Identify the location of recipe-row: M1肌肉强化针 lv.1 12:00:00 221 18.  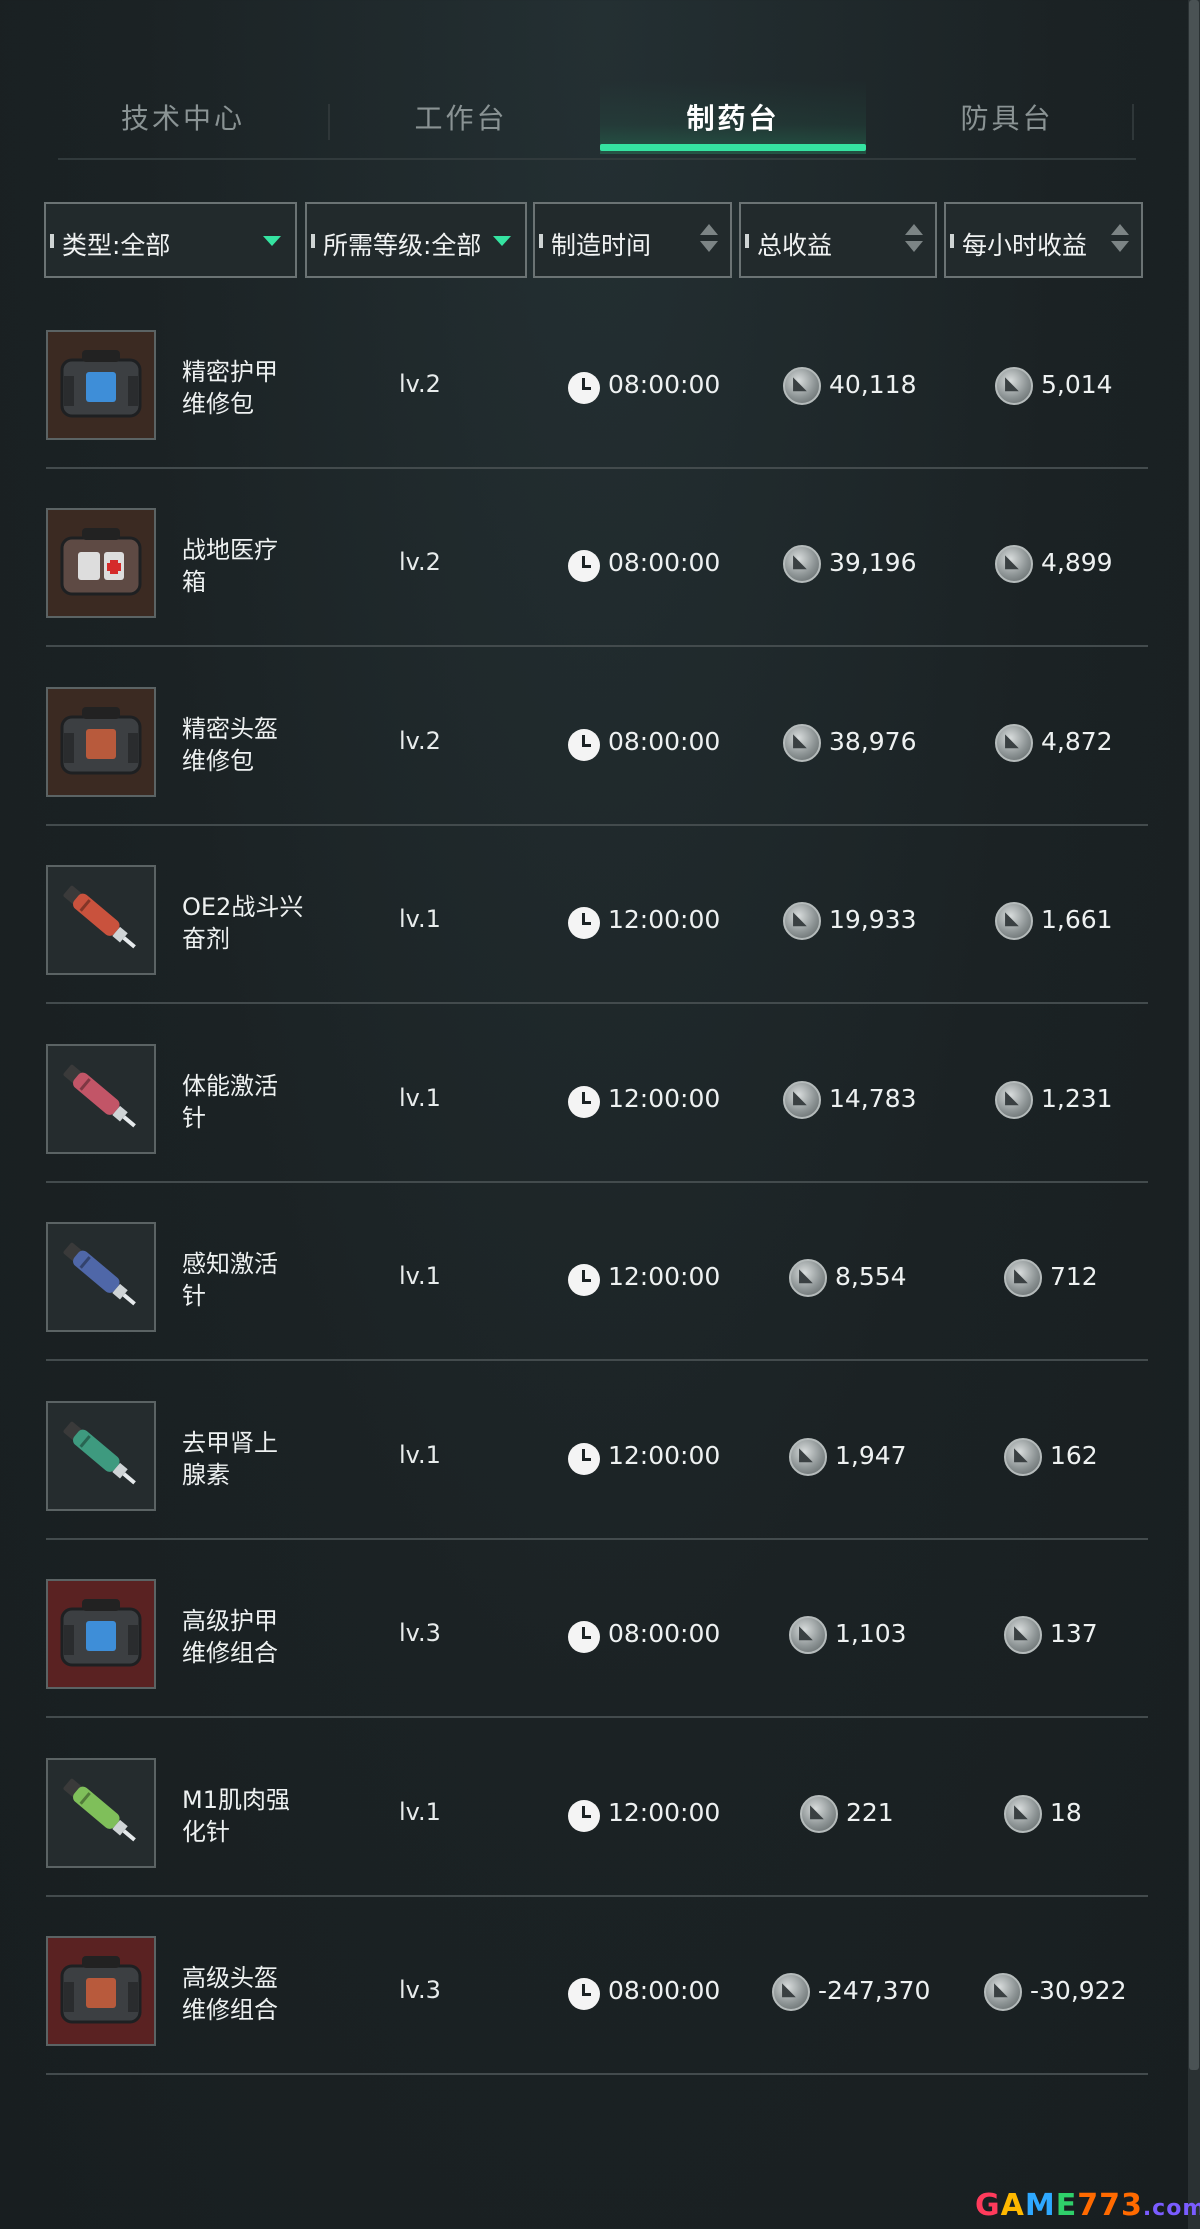
(597, 1829).